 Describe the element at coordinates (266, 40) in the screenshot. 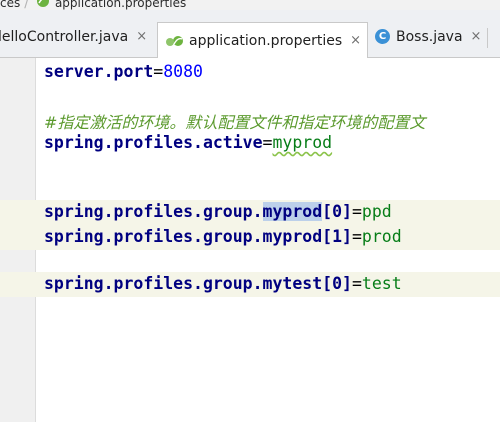

I see `tab-label: application.properties` at that location.